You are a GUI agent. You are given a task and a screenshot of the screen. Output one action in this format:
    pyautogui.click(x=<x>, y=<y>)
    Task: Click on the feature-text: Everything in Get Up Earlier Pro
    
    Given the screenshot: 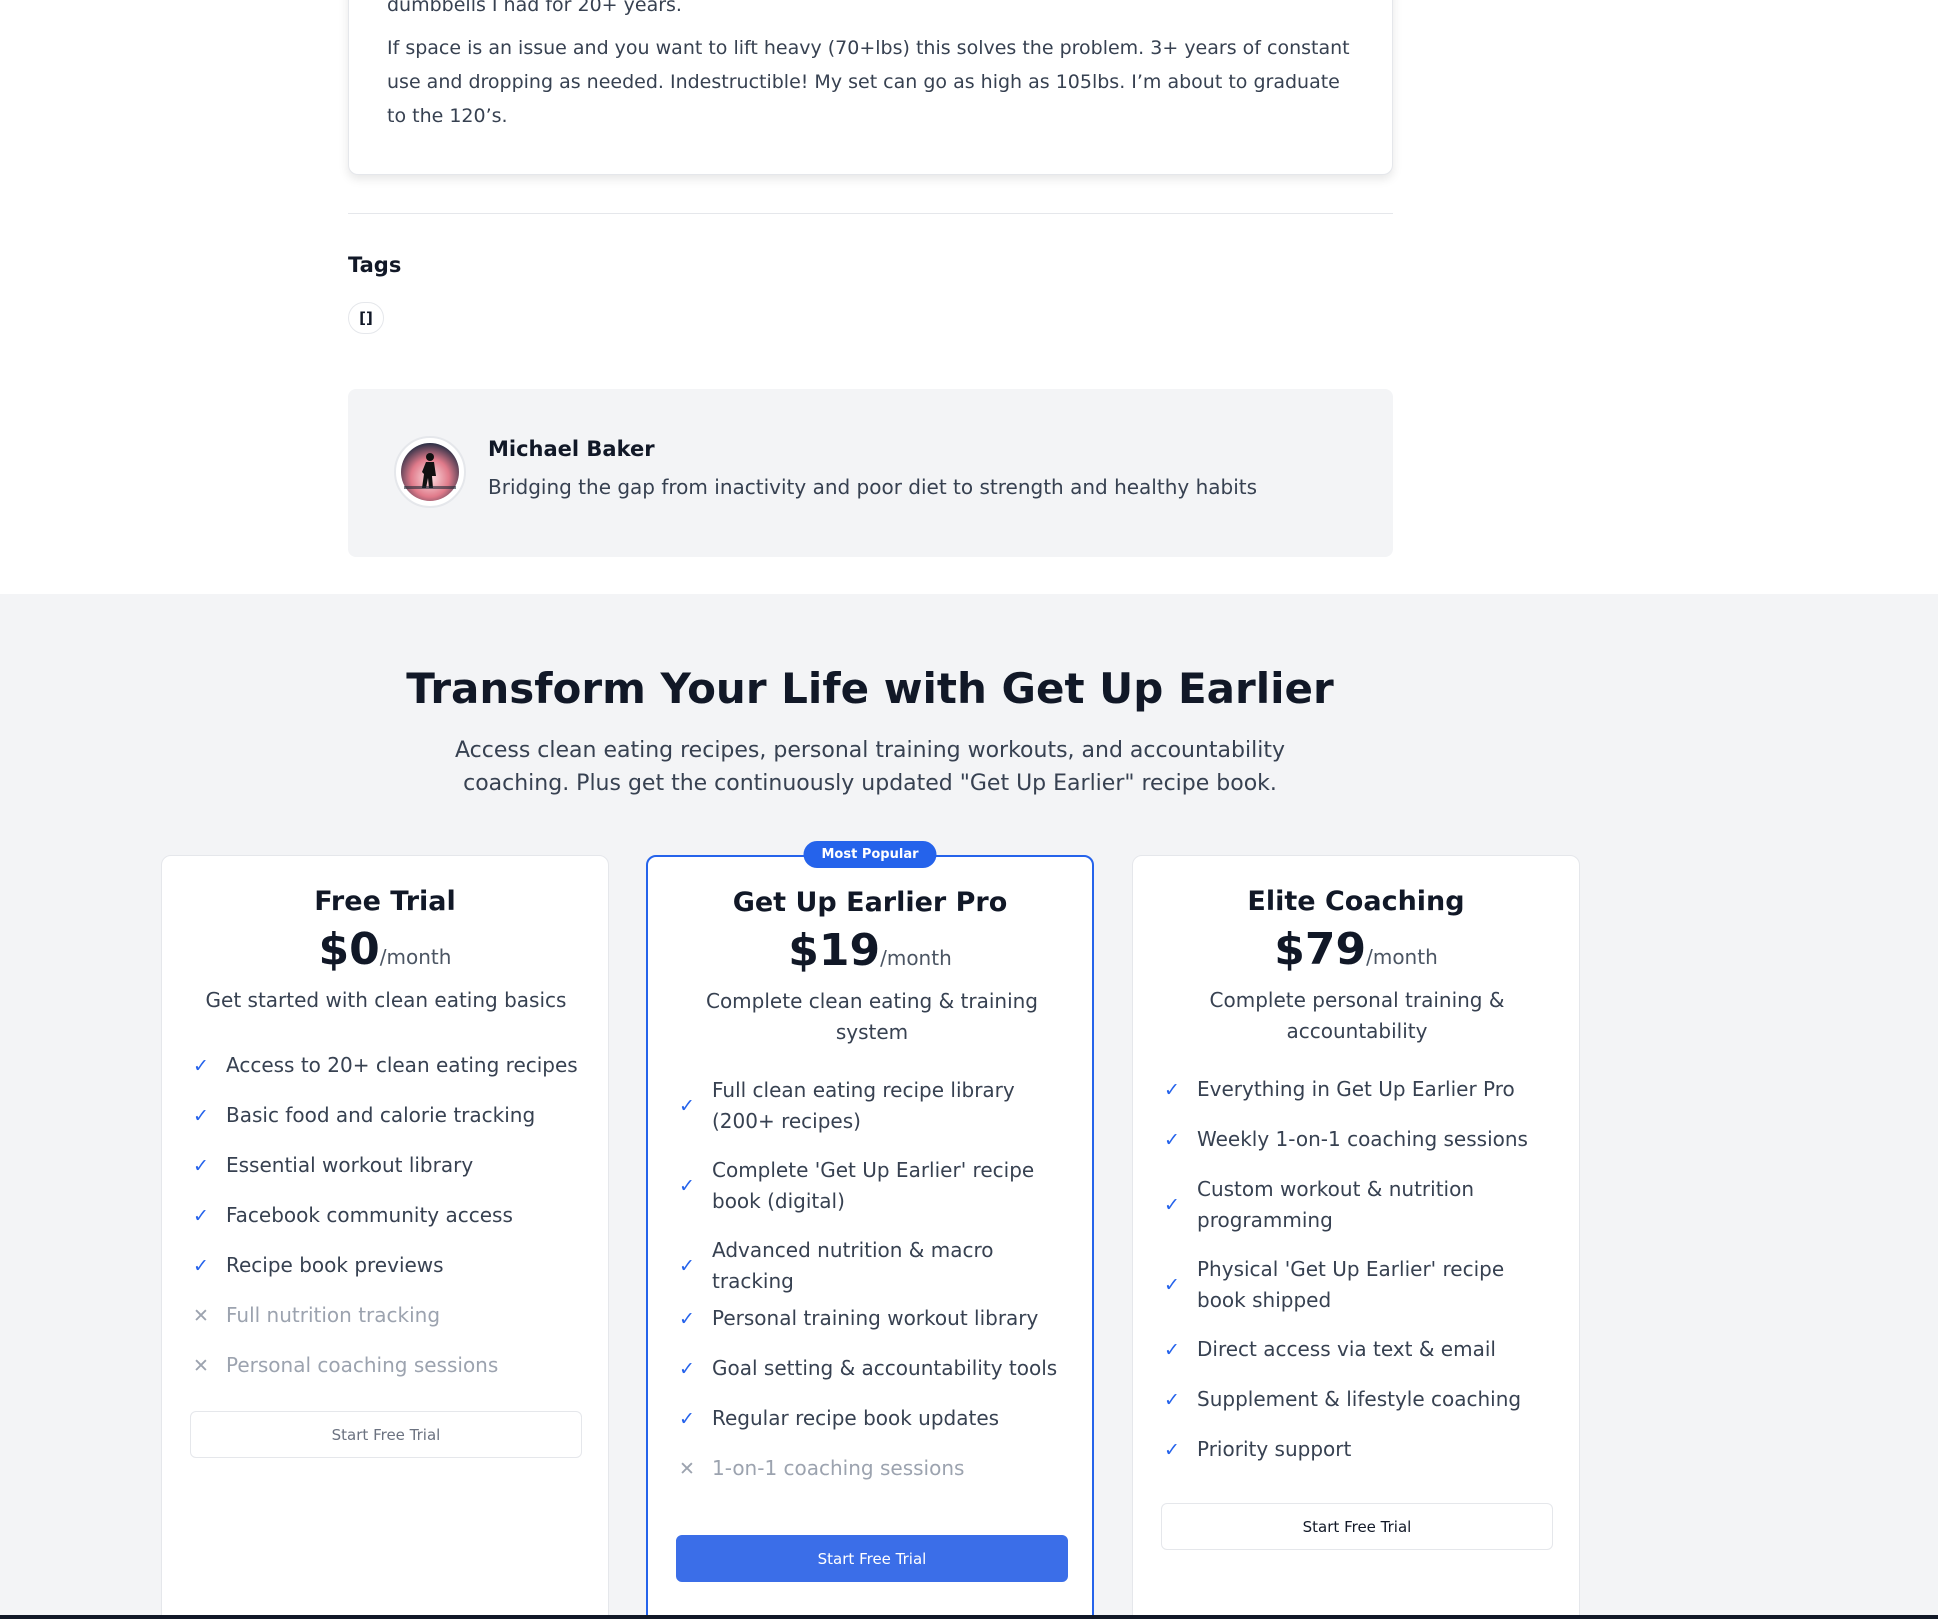 What is the action you would take?
    pyautogui.click(x=1356, y=1089)
    